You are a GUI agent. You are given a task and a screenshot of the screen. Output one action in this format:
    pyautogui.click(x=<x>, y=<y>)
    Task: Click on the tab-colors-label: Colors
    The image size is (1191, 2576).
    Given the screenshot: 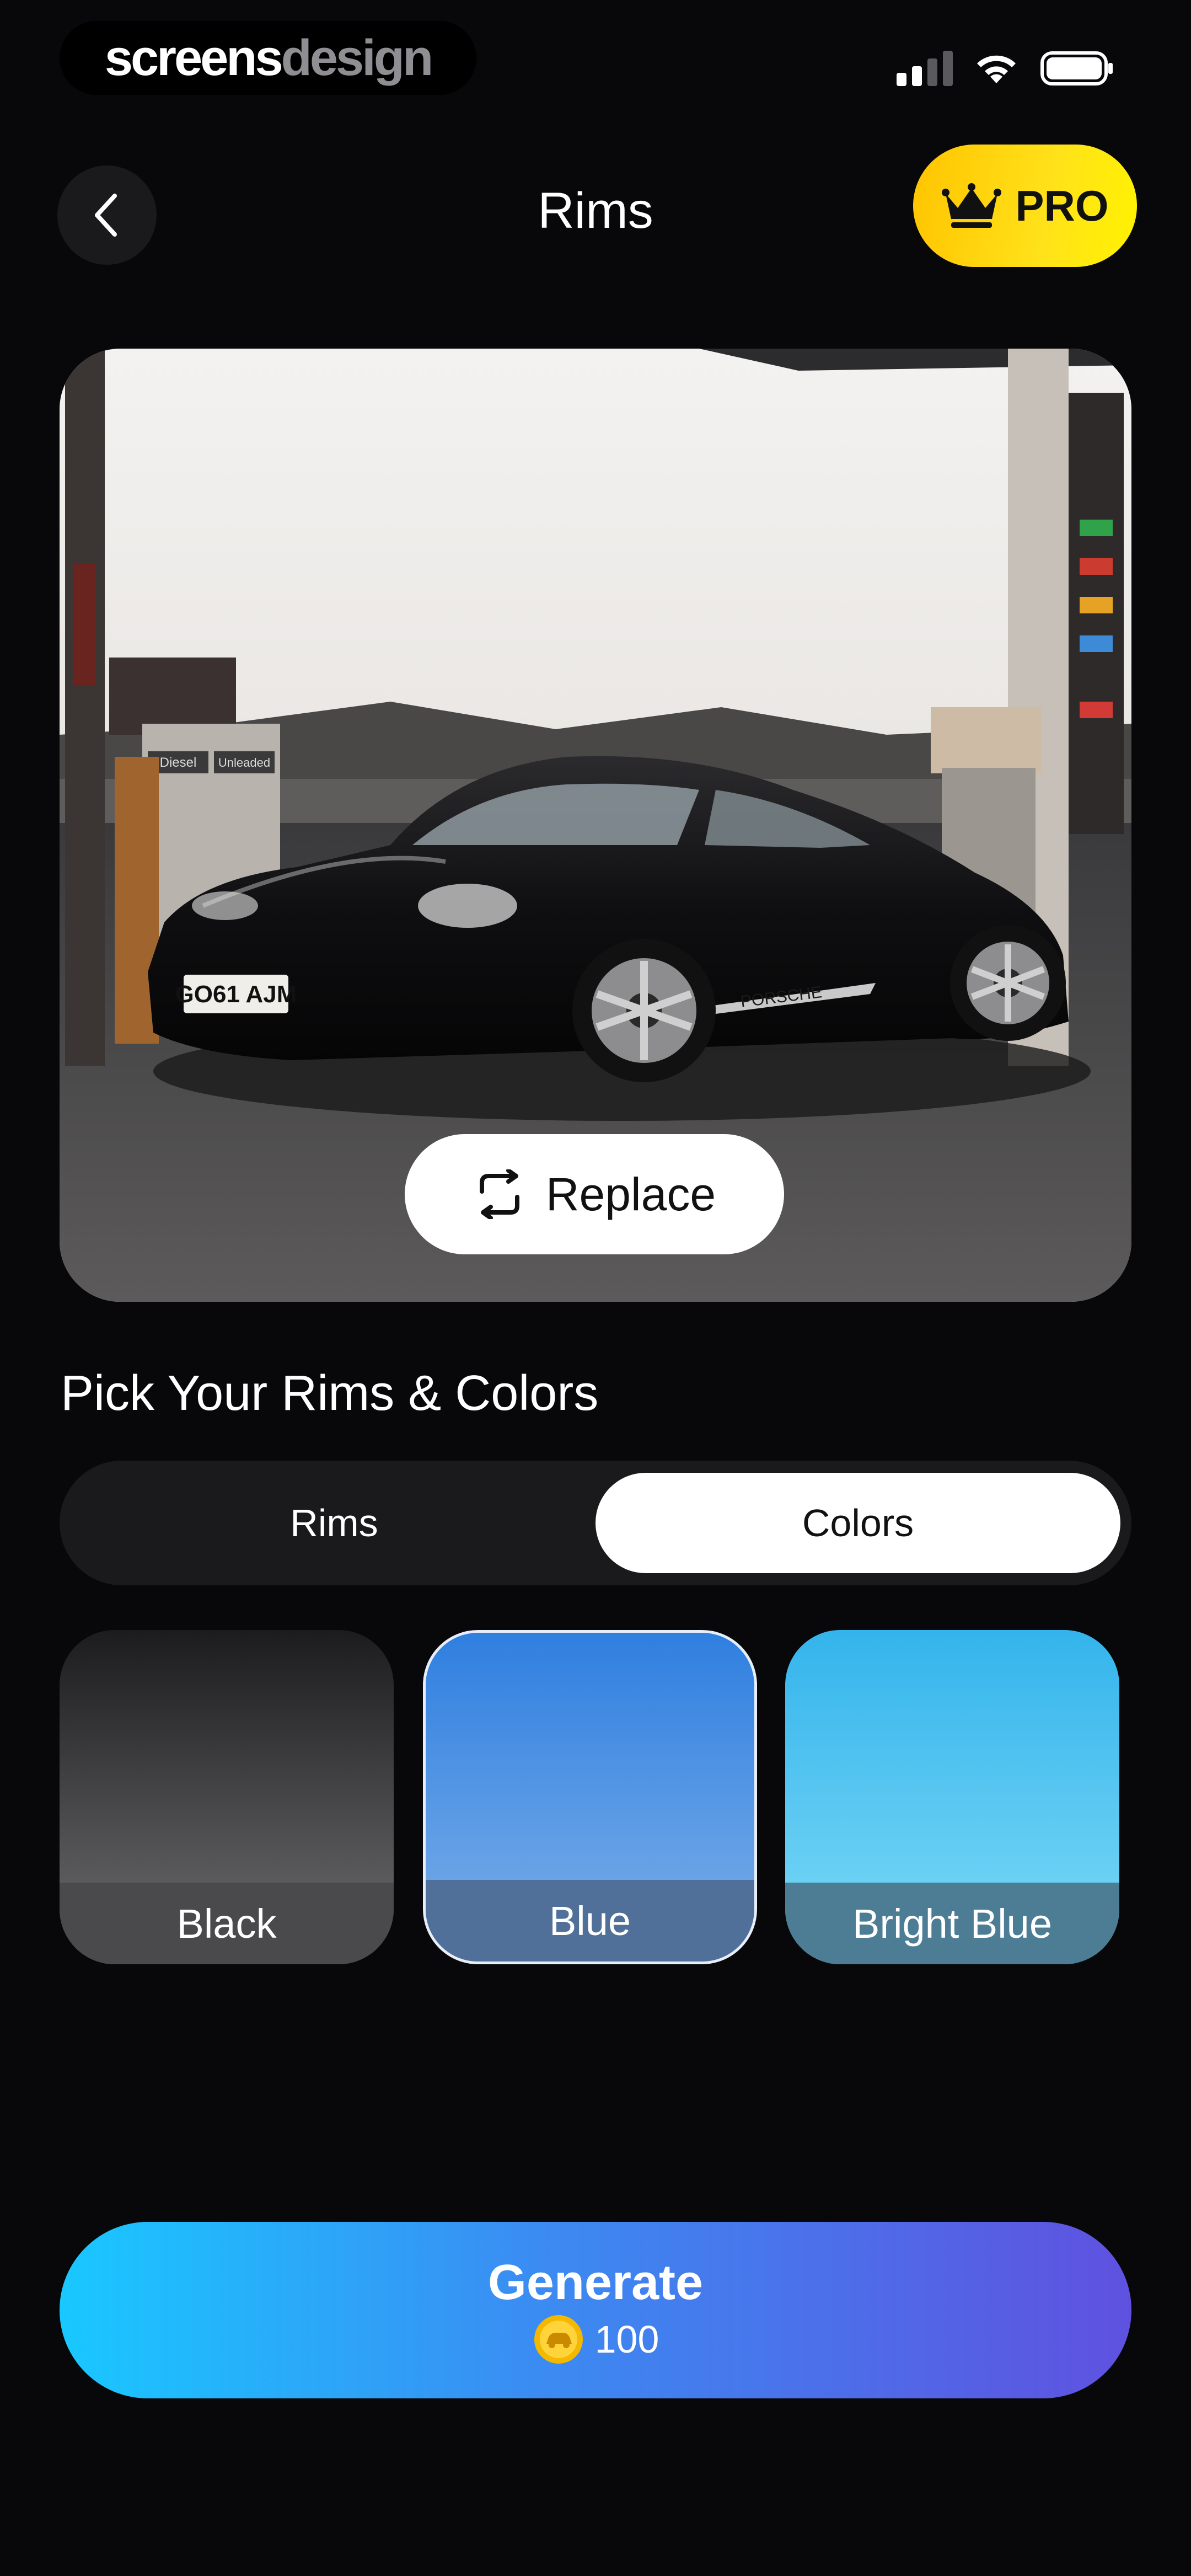 What is the action you would take?
    pyautogui.click(x=858, y=1522)
    